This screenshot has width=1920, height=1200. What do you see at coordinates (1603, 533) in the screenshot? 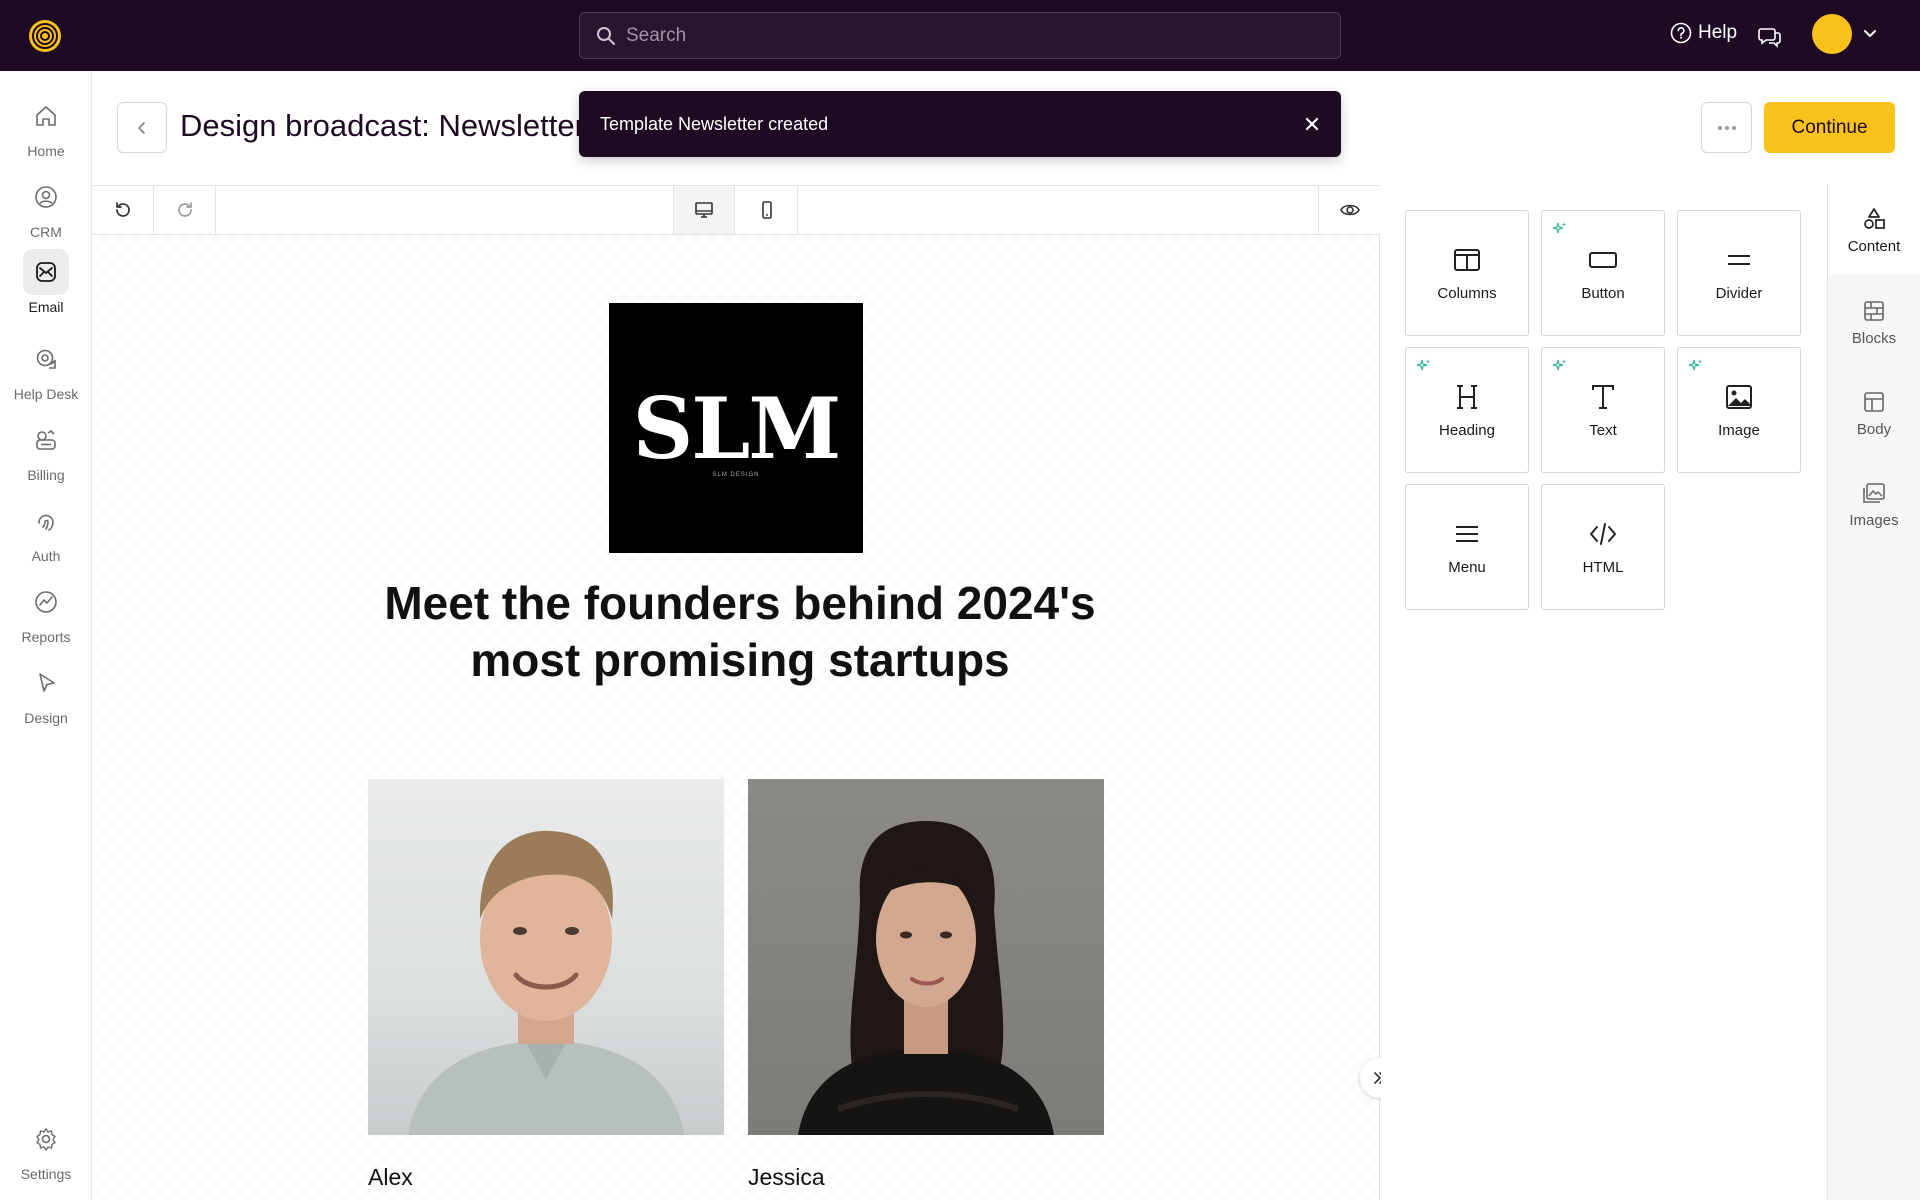
I see `code-icon` at bounding box center [1603, 533].